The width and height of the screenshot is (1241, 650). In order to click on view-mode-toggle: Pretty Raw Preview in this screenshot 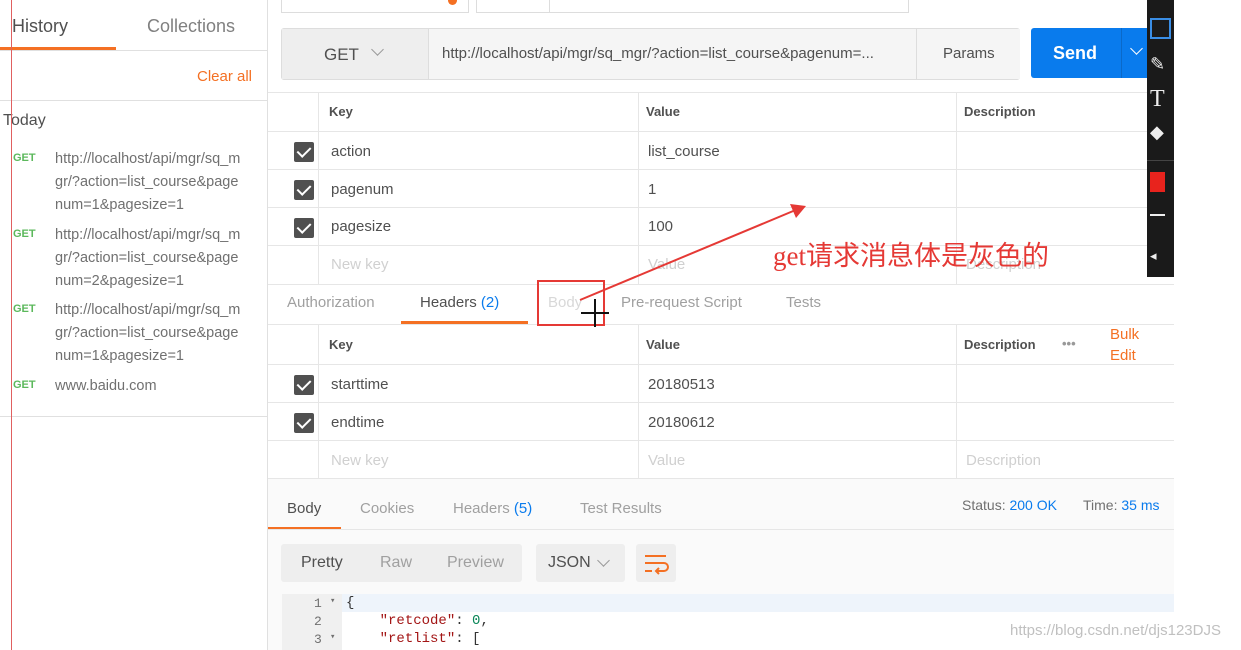, I will do `click(401, 563)`.